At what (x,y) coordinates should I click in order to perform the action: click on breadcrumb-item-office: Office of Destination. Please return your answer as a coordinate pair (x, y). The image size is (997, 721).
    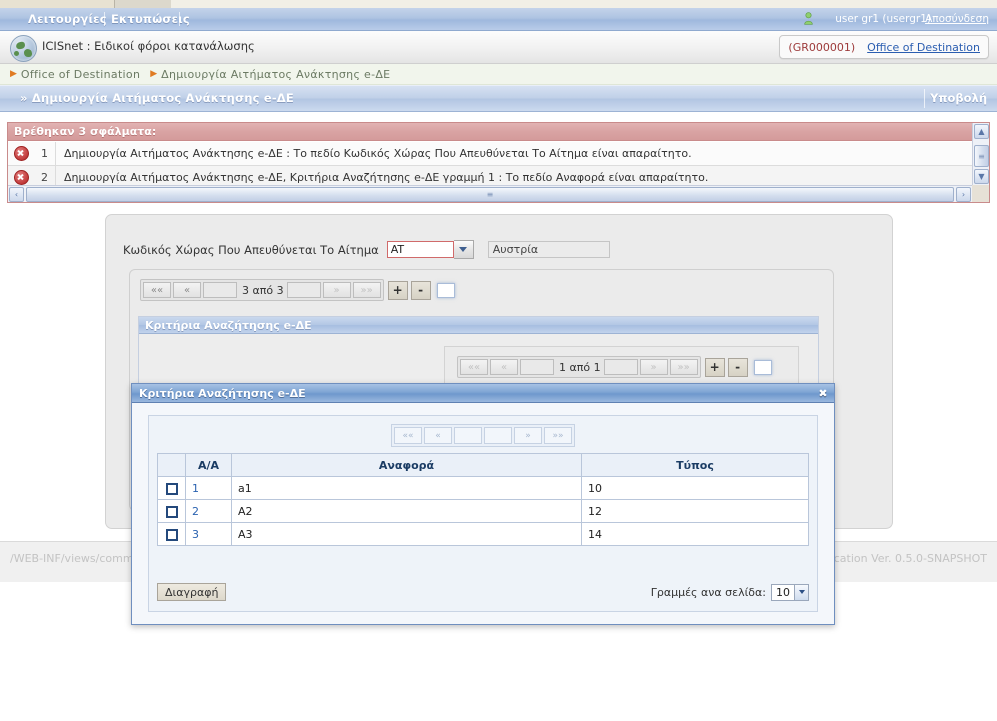
    Looking at the image, I should click on (80, 74).